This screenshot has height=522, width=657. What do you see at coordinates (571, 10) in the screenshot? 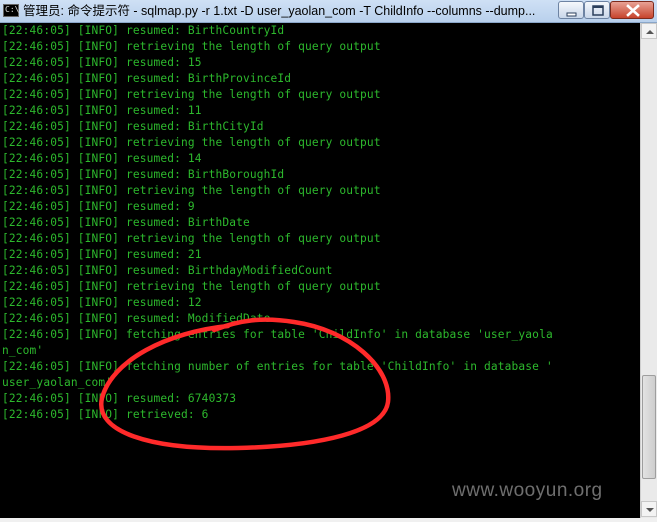
I see `minimize-button` at bounding box center [571, 10].